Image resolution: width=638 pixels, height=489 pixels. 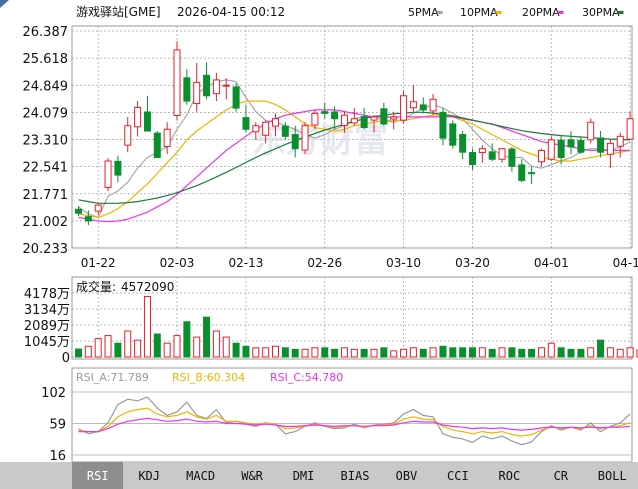 I want to click on tab-obv: OBV, so click(x=406, y=475).